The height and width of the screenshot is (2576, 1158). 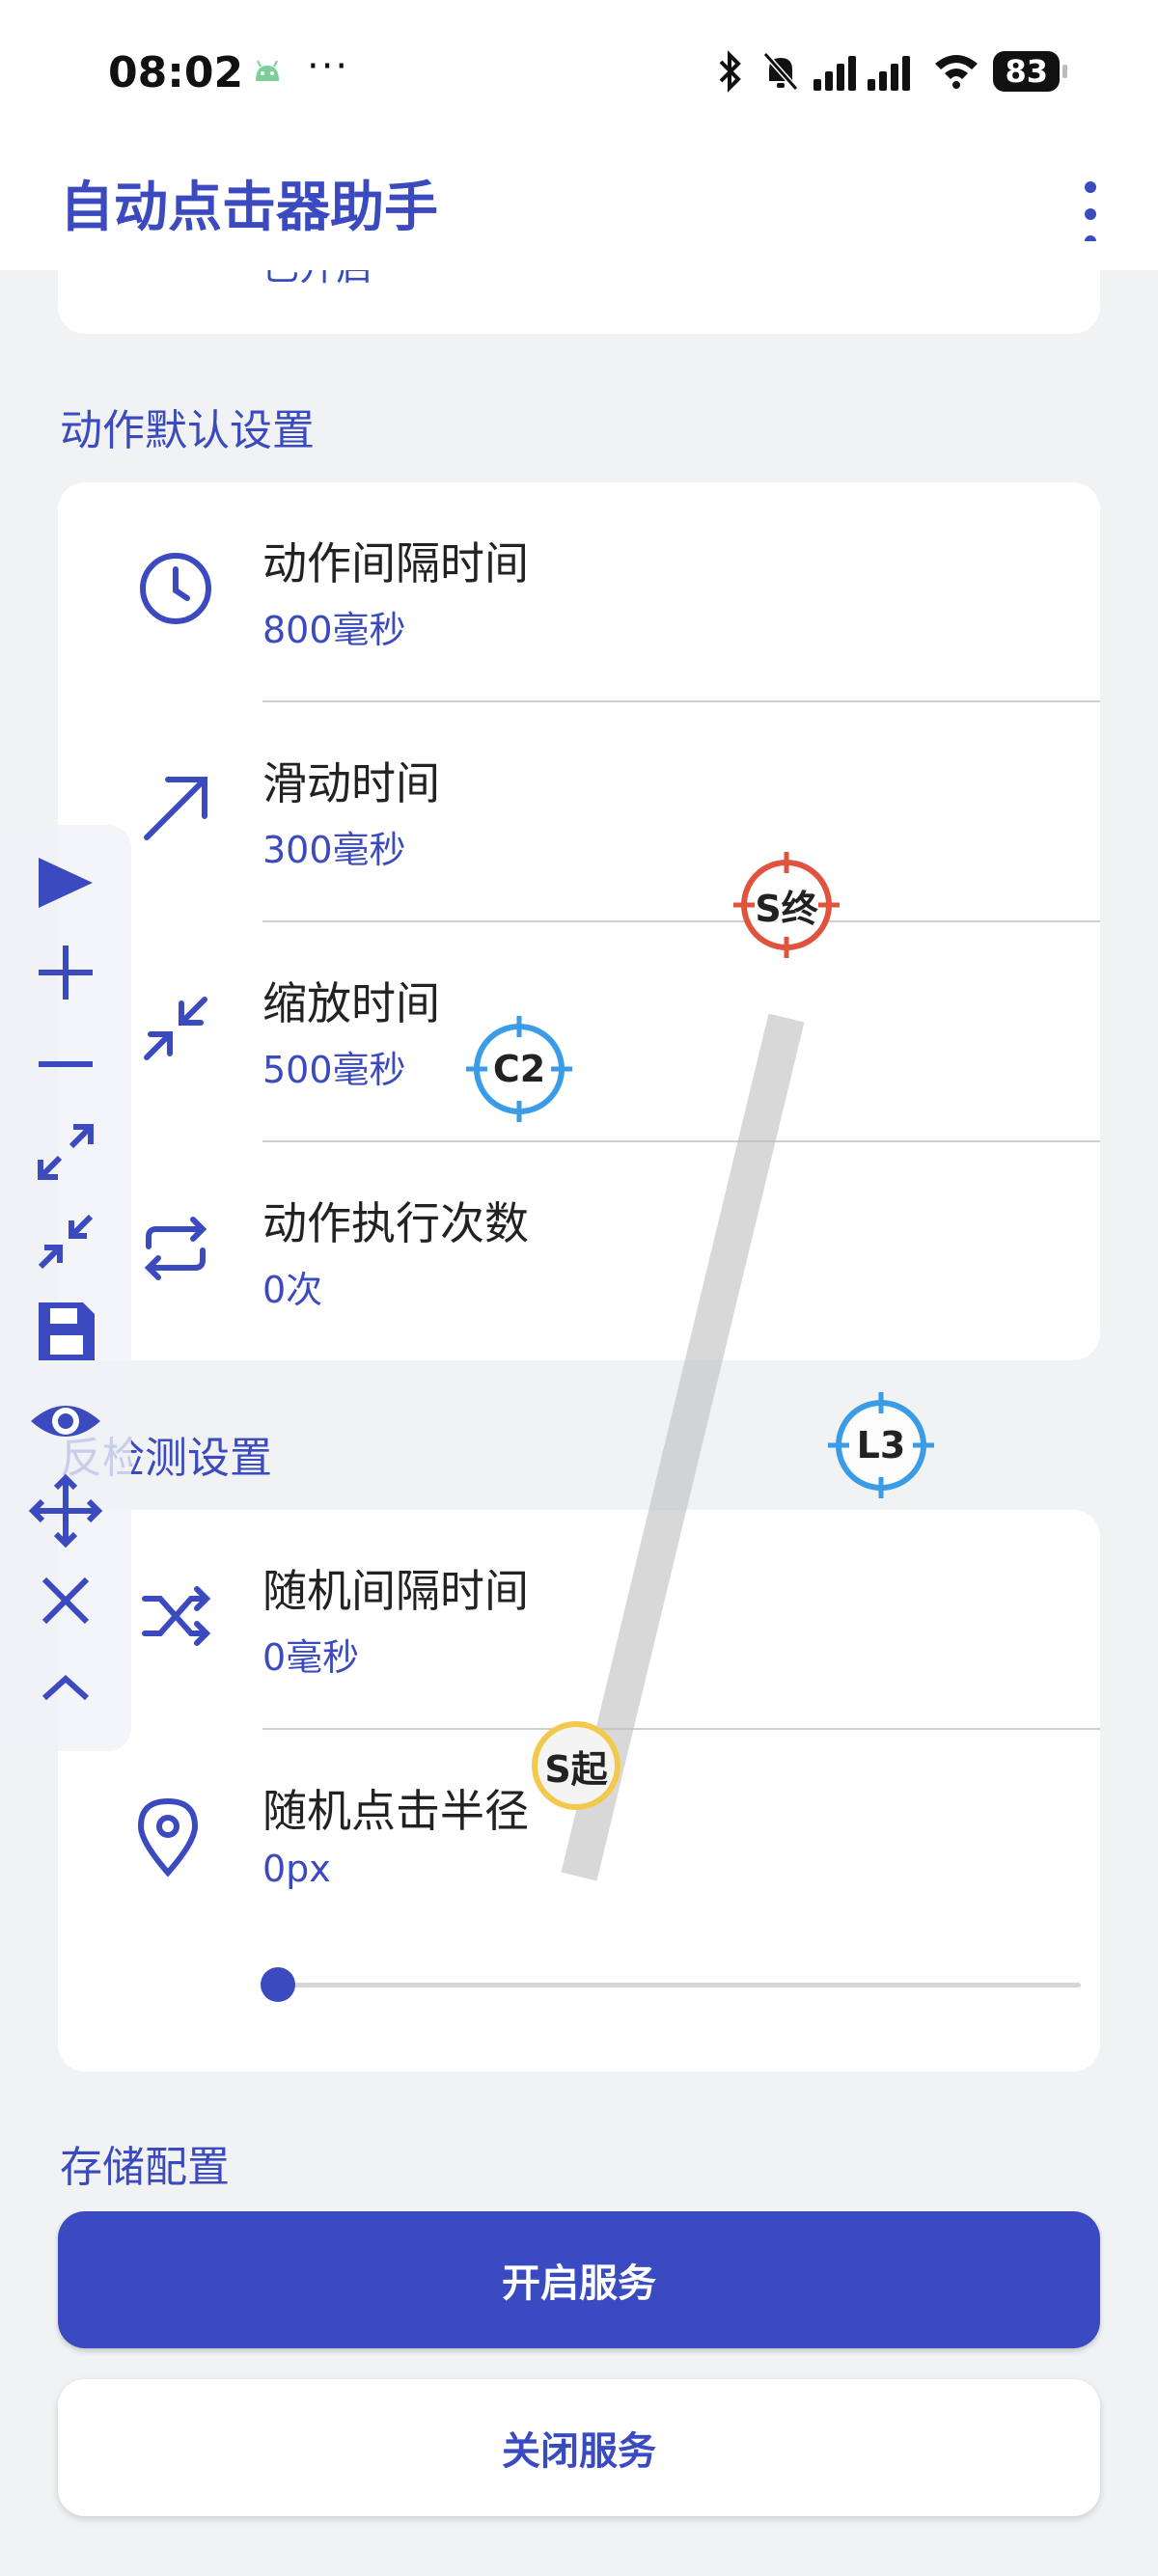 What do you see at coordinates (65, 1600) in the screenshot?
I see `close-icon` at bounding box center [65, 1600].